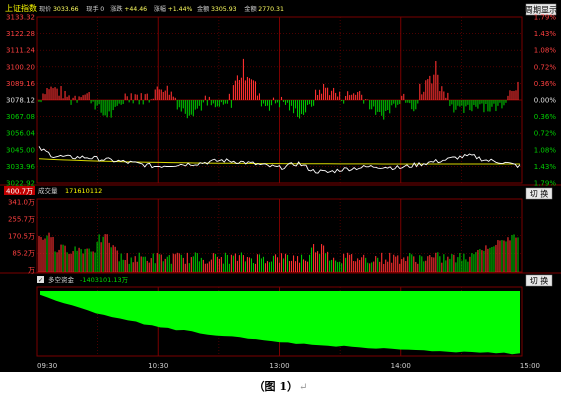 This screenshot has width=561, height=403. Describe the element at coordinates (21, 203) in the screenshot. I see `volume-tick: 341.0万` at that location.